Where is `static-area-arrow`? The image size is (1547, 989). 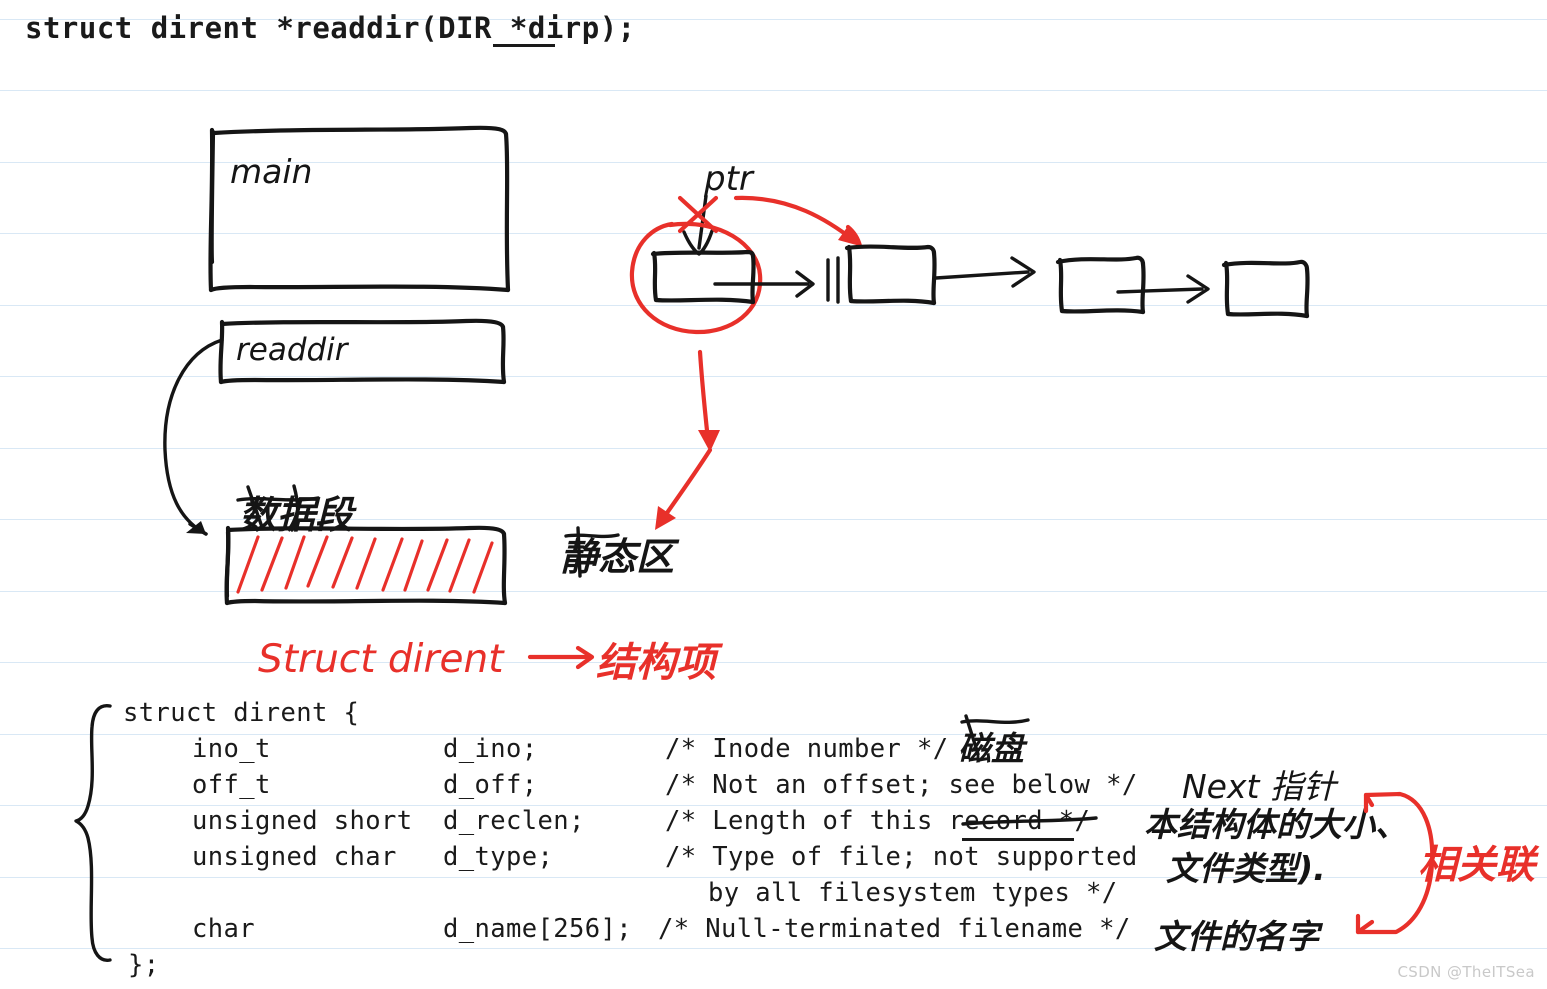 static-area-arrow is located at coordinates (687, 439).